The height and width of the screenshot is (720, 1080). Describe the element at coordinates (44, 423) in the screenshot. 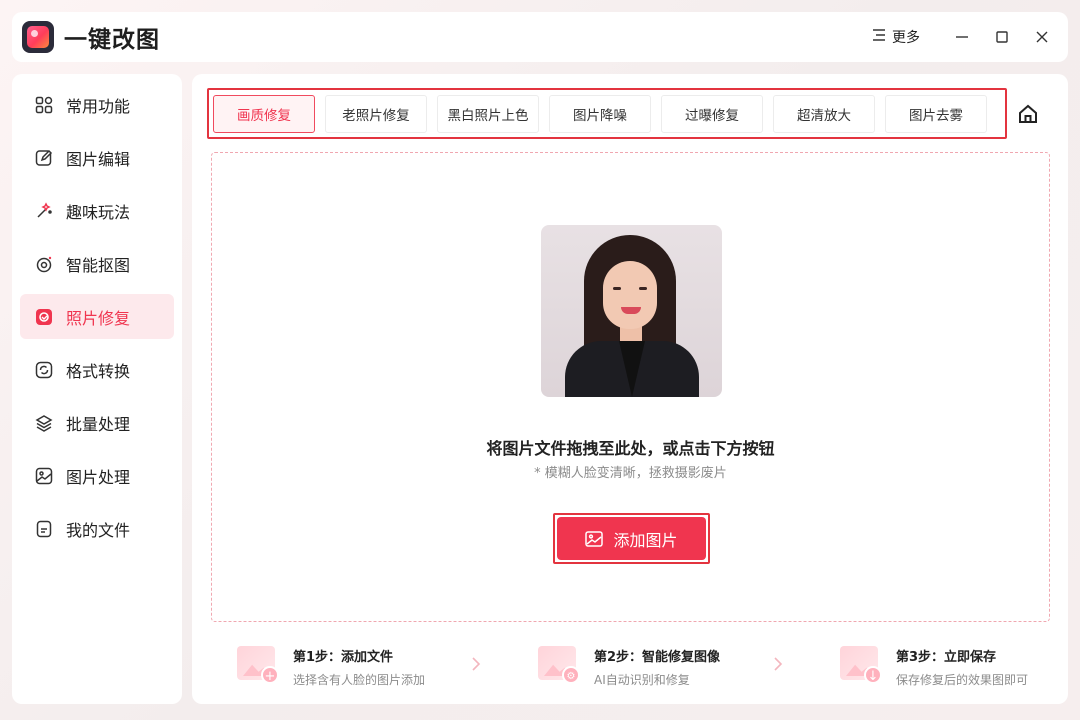

I see `layers-icon` at that location.